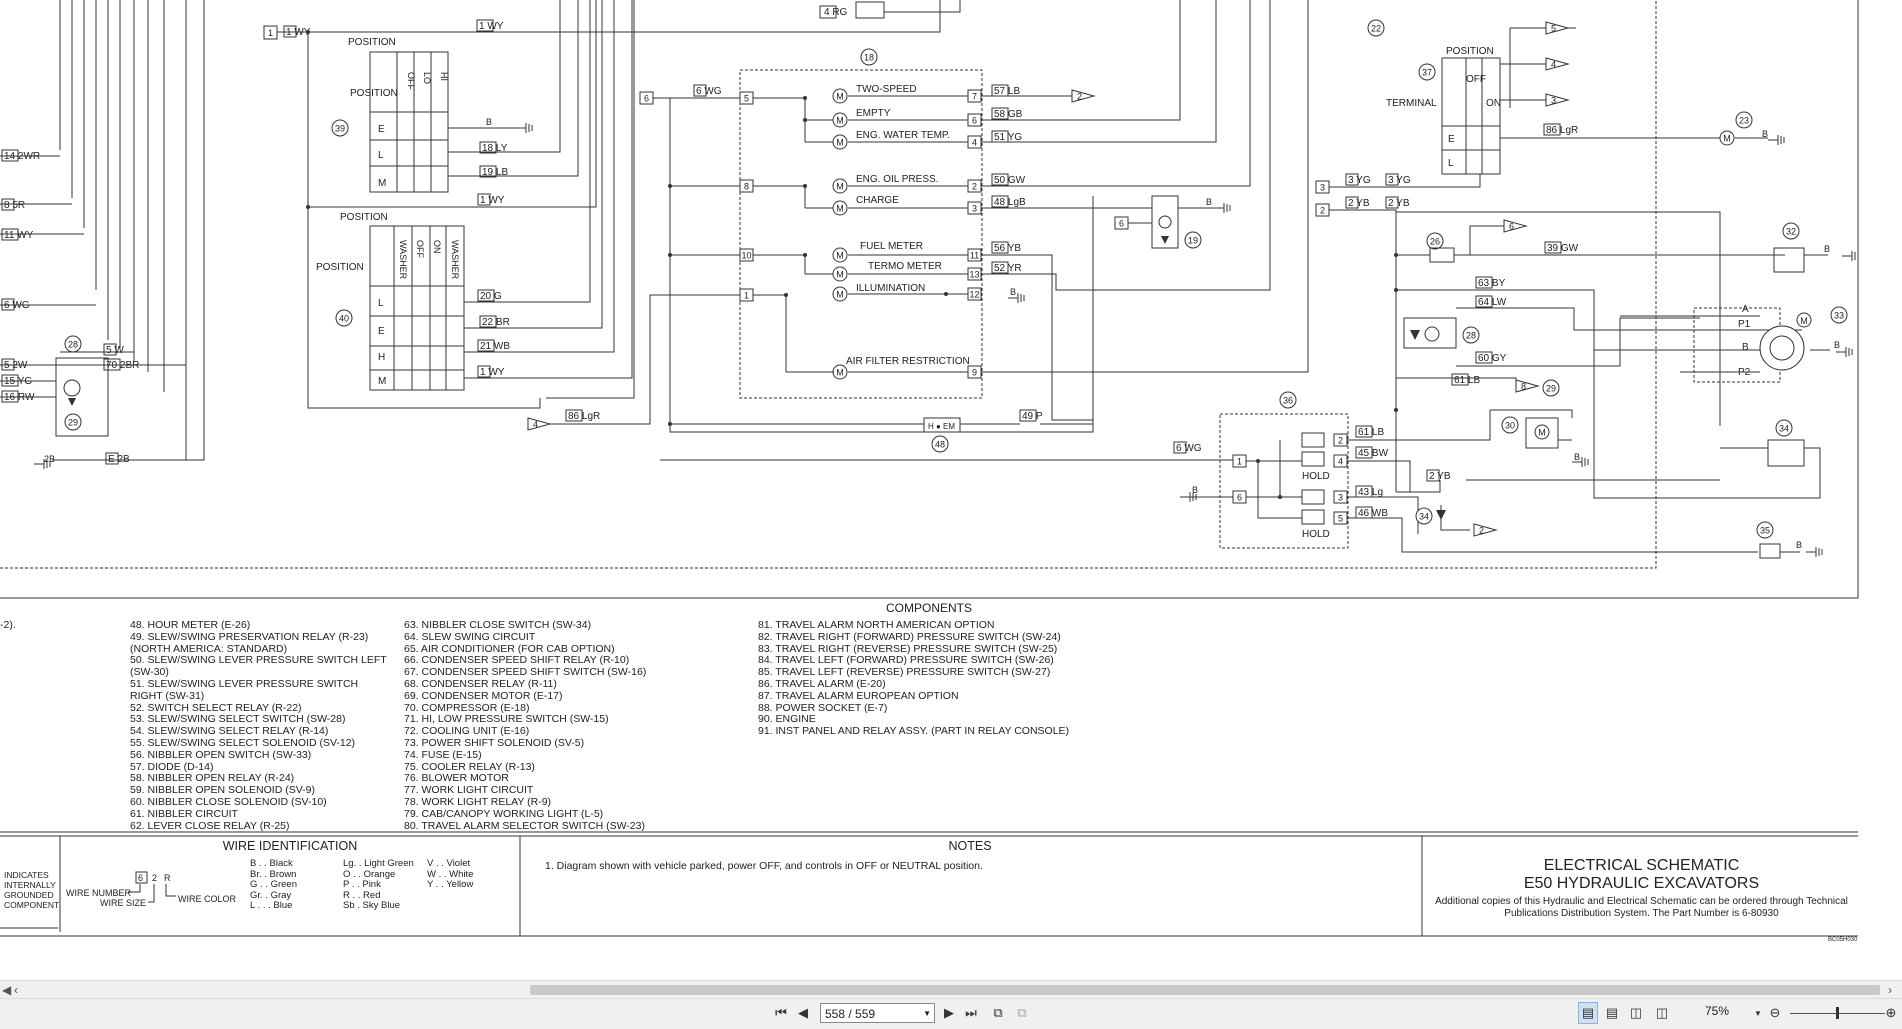 This screenshot has width=1902, height=1029. Describe the element at coordinates (271, 905) in the screenshot. I see `list-line: L . . . Blue` at that location.